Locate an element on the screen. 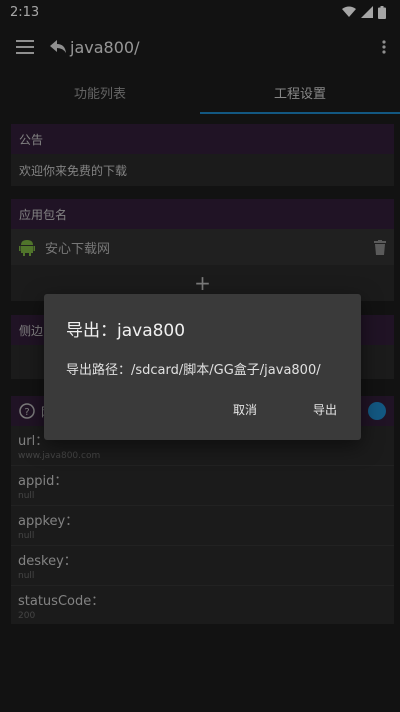 Image resolution: width=400 pixels, height=712 pixels. dialog-message: 导出路径：/sdcard/脚本/GG盒子/java800/ is located at coordinates (193, 370).